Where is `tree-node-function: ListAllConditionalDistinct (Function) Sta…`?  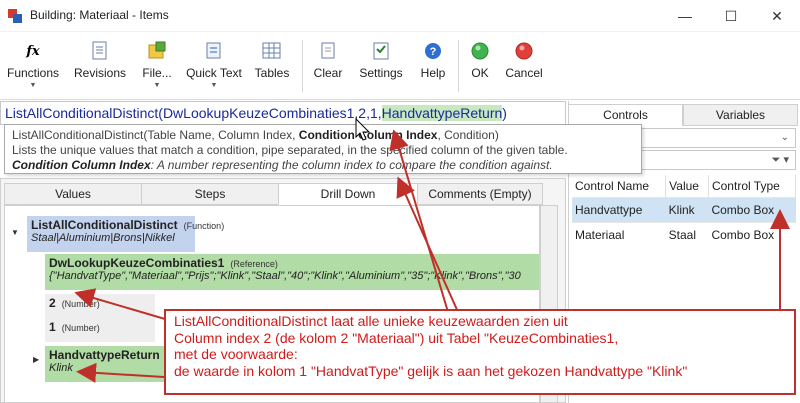
tree-node-function: ListAllConditionalDistinct (Function) Sta… is located at coordinates (125, 234).